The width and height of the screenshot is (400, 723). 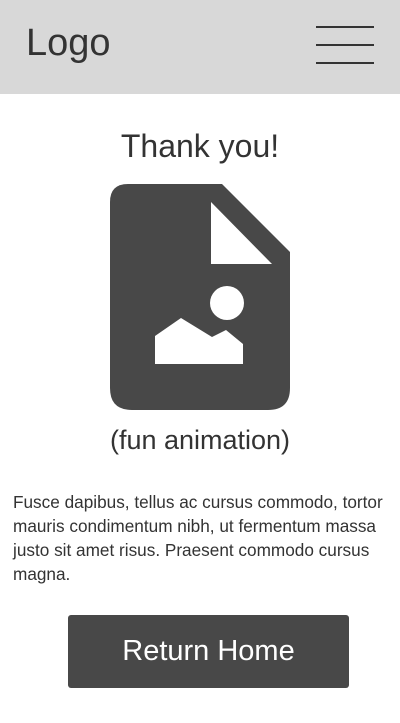 I want to click on page-title: Thank you!, so click(x=200, y=146).